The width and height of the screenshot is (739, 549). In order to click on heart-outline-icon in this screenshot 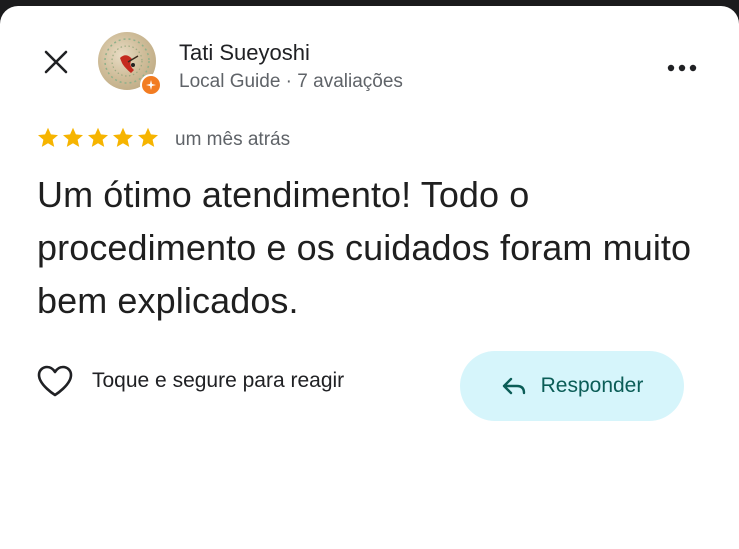, I will do `click(55, 381)`.